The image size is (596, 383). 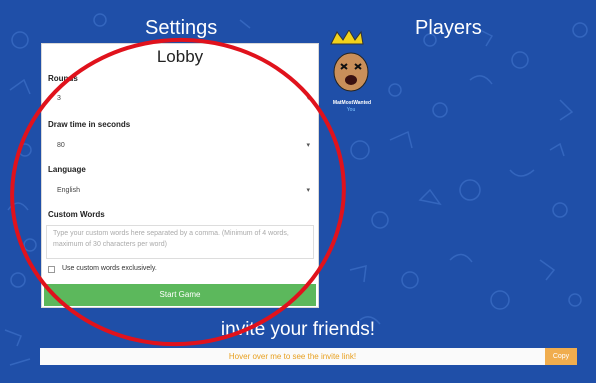 I want to click on lobby-title: Lobby, so click(x=180, y=56).